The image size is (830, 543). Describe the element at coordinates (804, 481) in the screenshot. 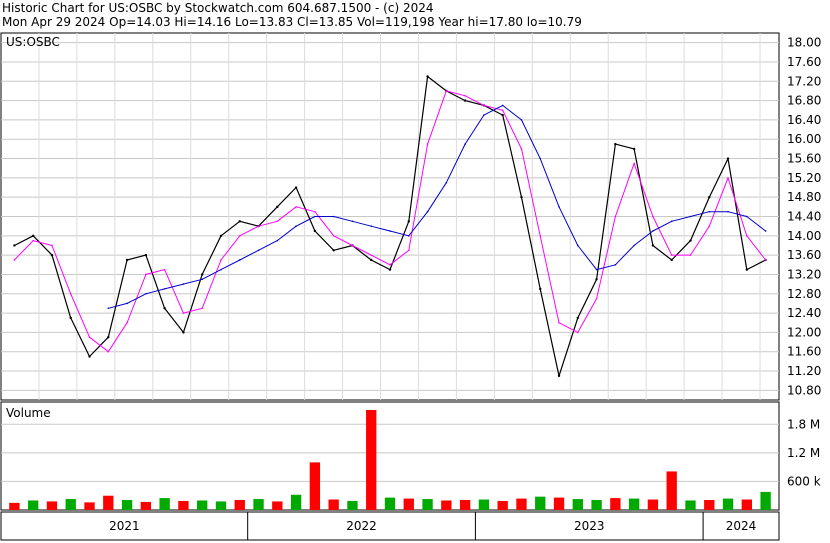

I see `volume-tick-label: 600 k` at that location.